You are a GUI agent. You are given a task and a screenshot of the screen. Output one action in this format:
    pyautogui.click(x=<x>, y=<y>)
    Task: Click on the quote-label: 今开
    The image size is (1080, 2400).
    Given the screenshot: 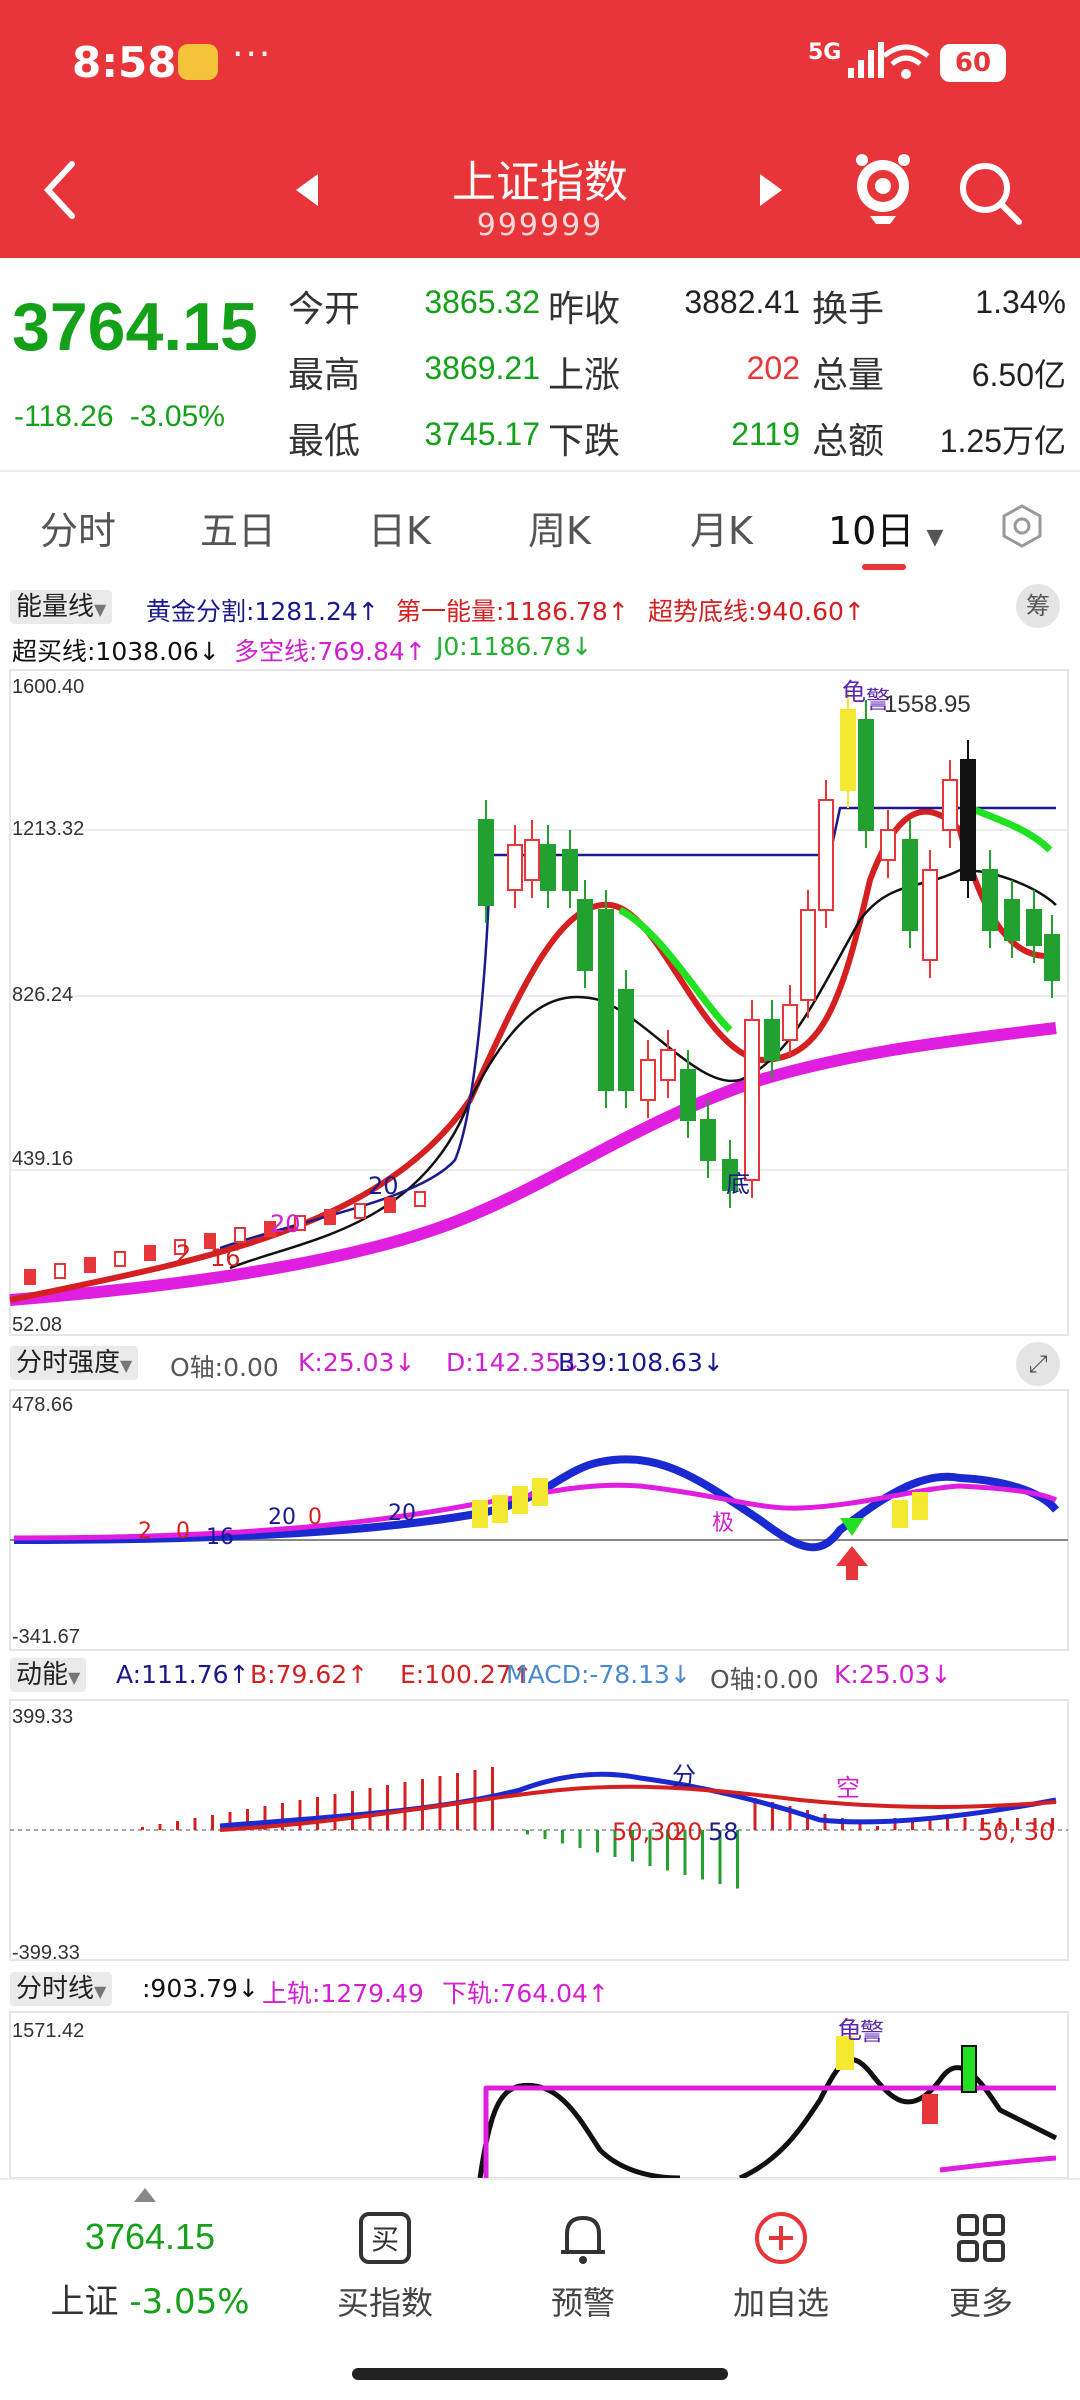 What is the action you would take?
    pyautogui.click(x=324, y=309)
    